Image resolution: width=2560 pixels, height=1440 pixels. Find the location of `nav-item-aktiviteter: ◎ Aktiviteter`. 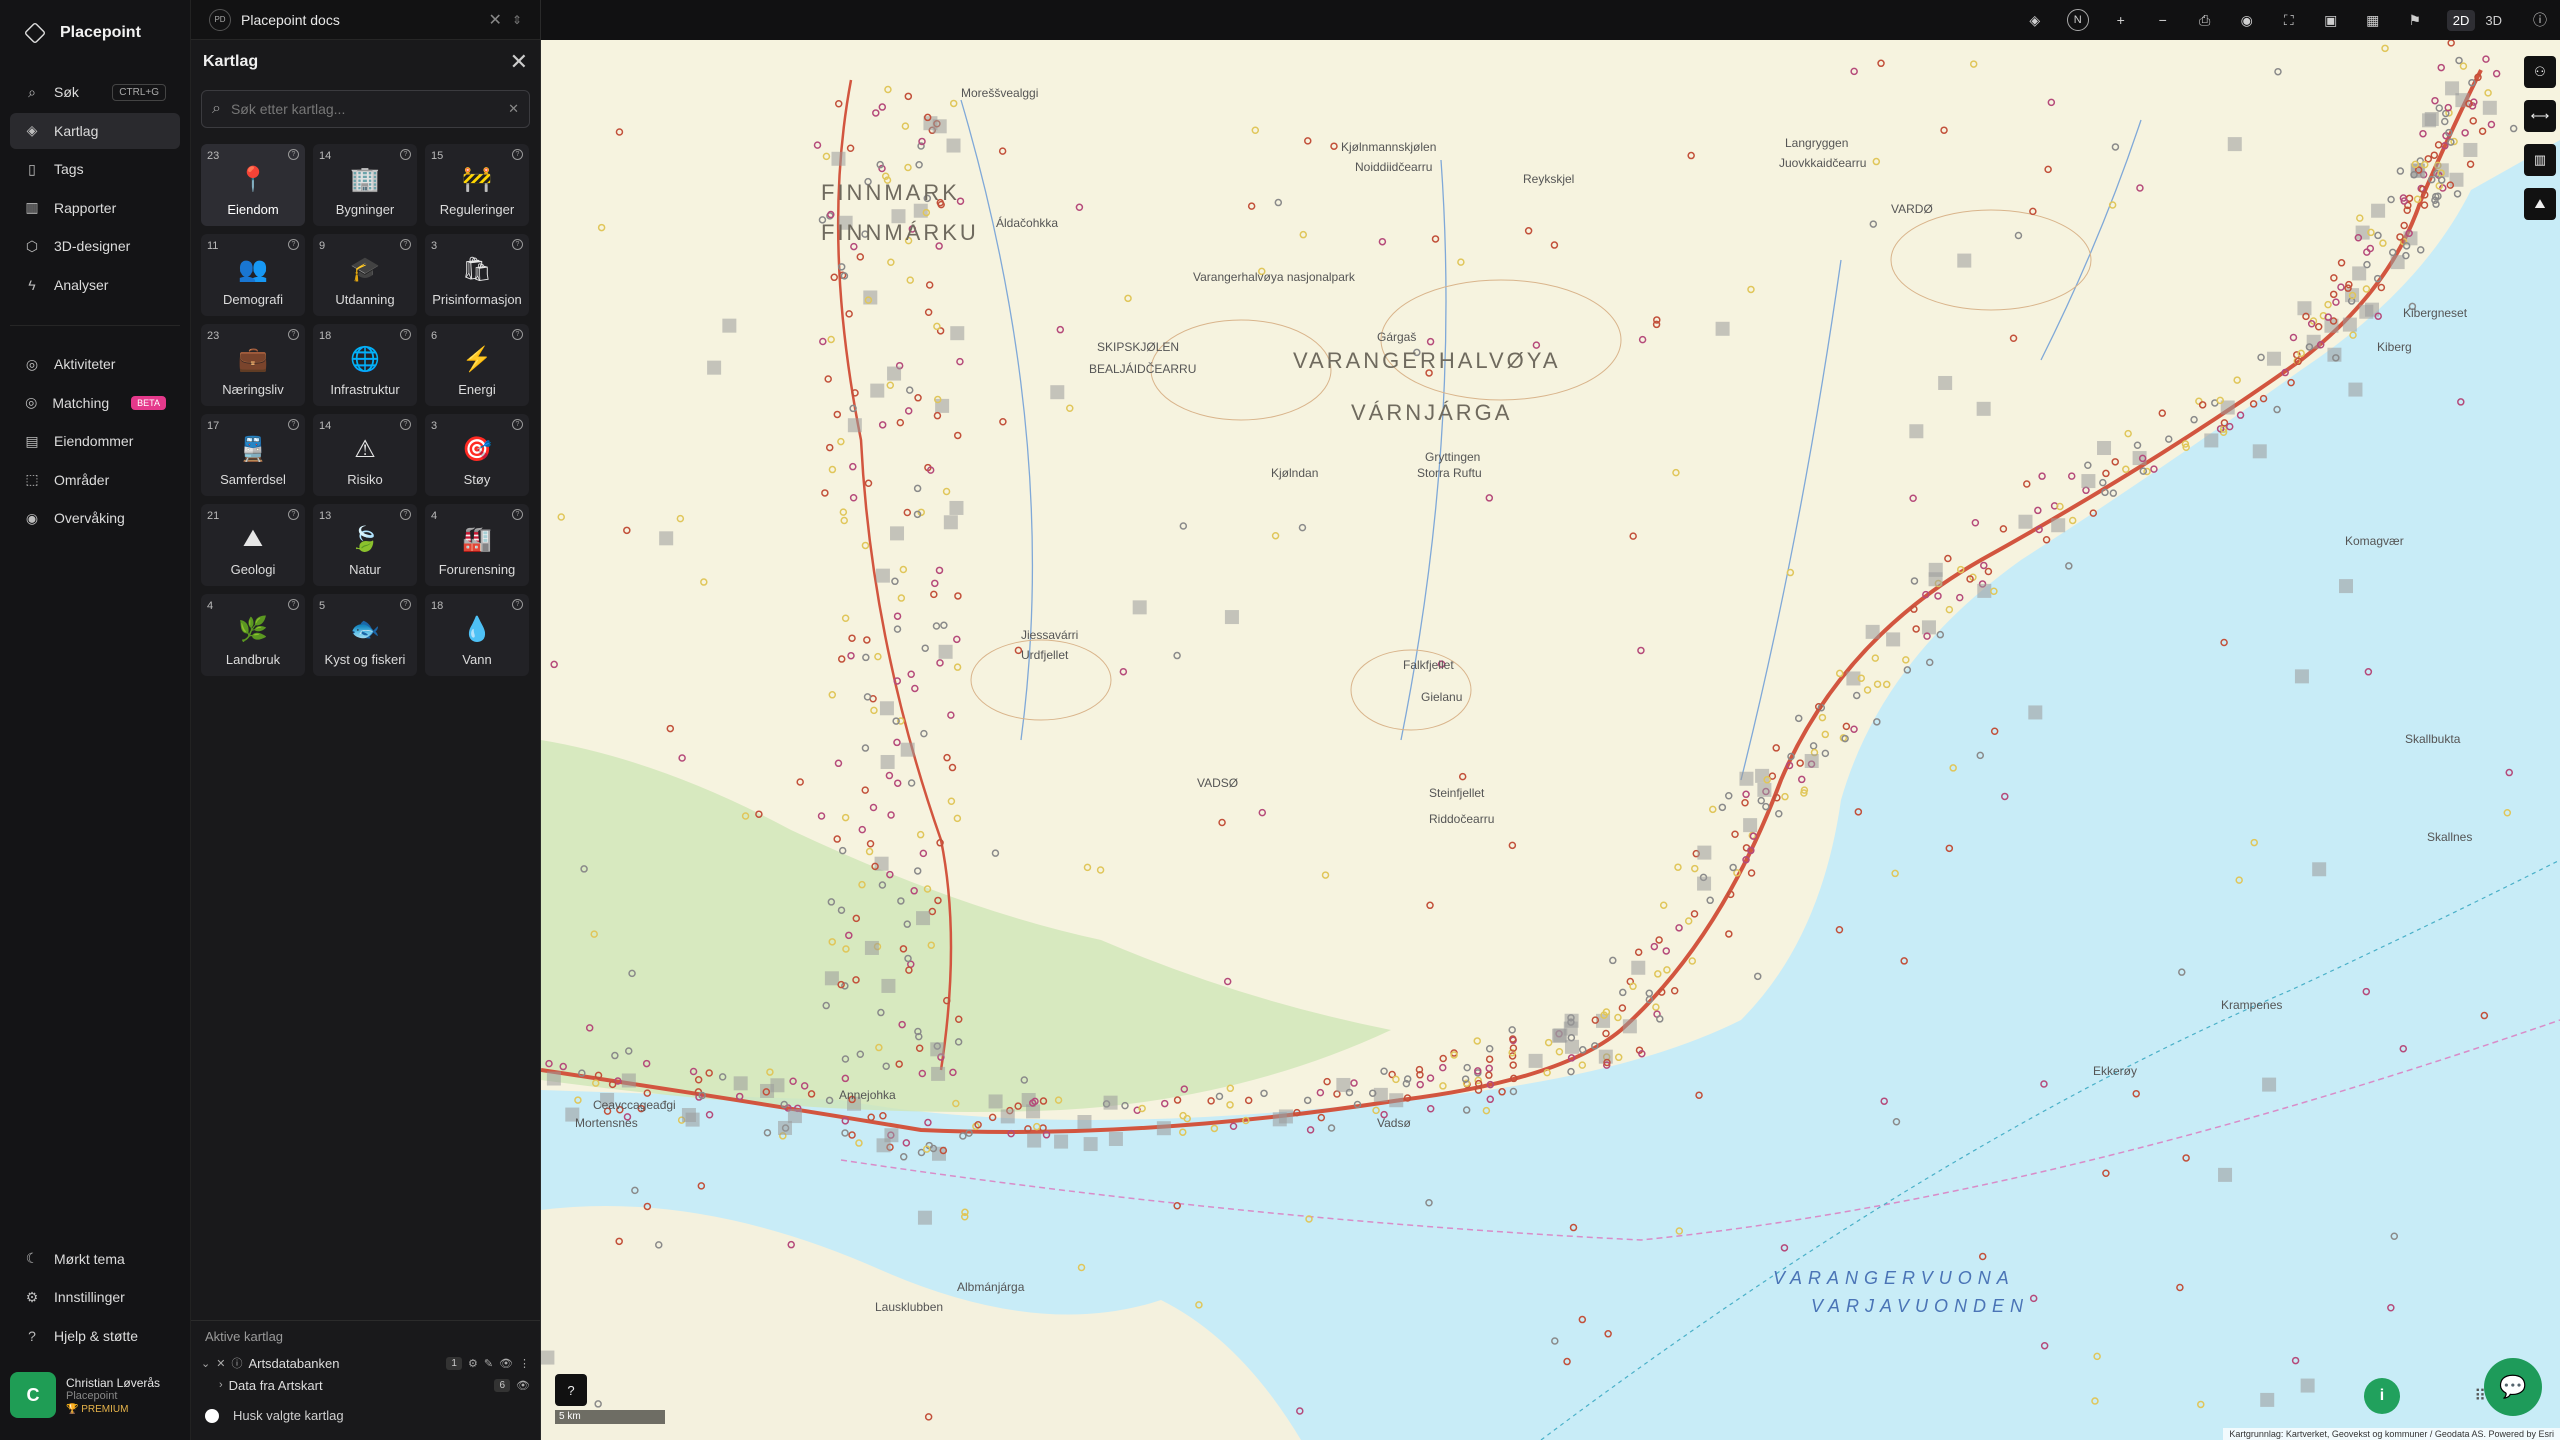

nav-item-aktiviteter: ◎ Aktiviteter is located at coordinates (95, 364).